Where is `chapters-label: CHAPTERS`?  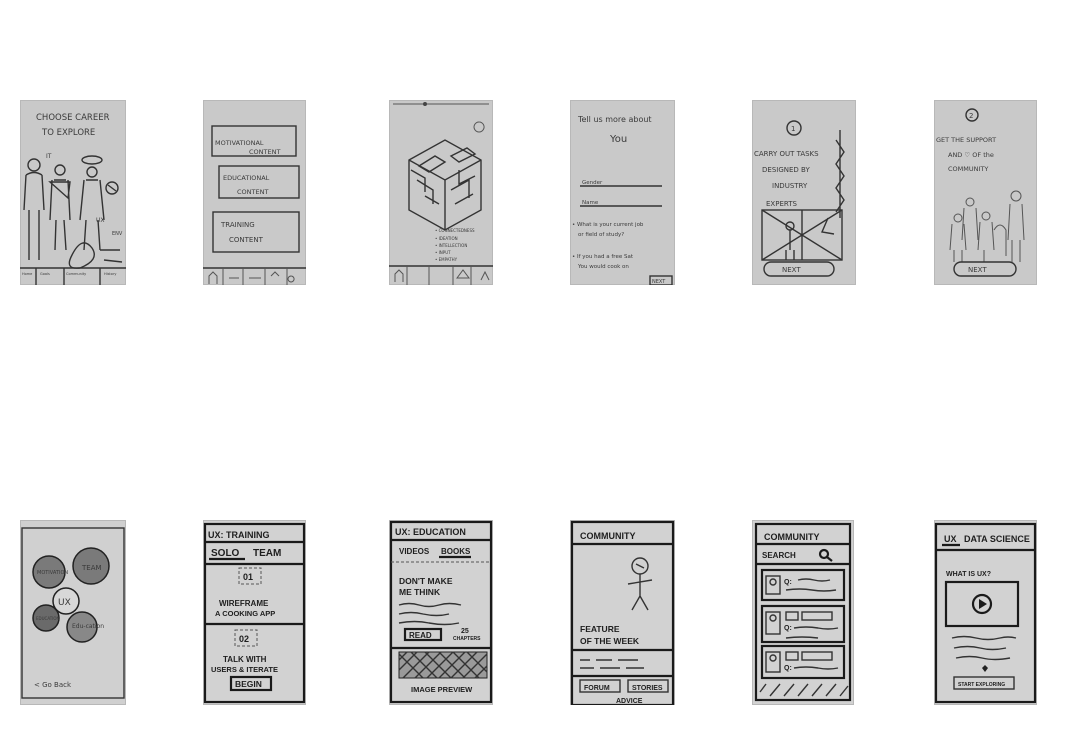
chapters-label: CHAPTERS is located at coordinates (467, 639).